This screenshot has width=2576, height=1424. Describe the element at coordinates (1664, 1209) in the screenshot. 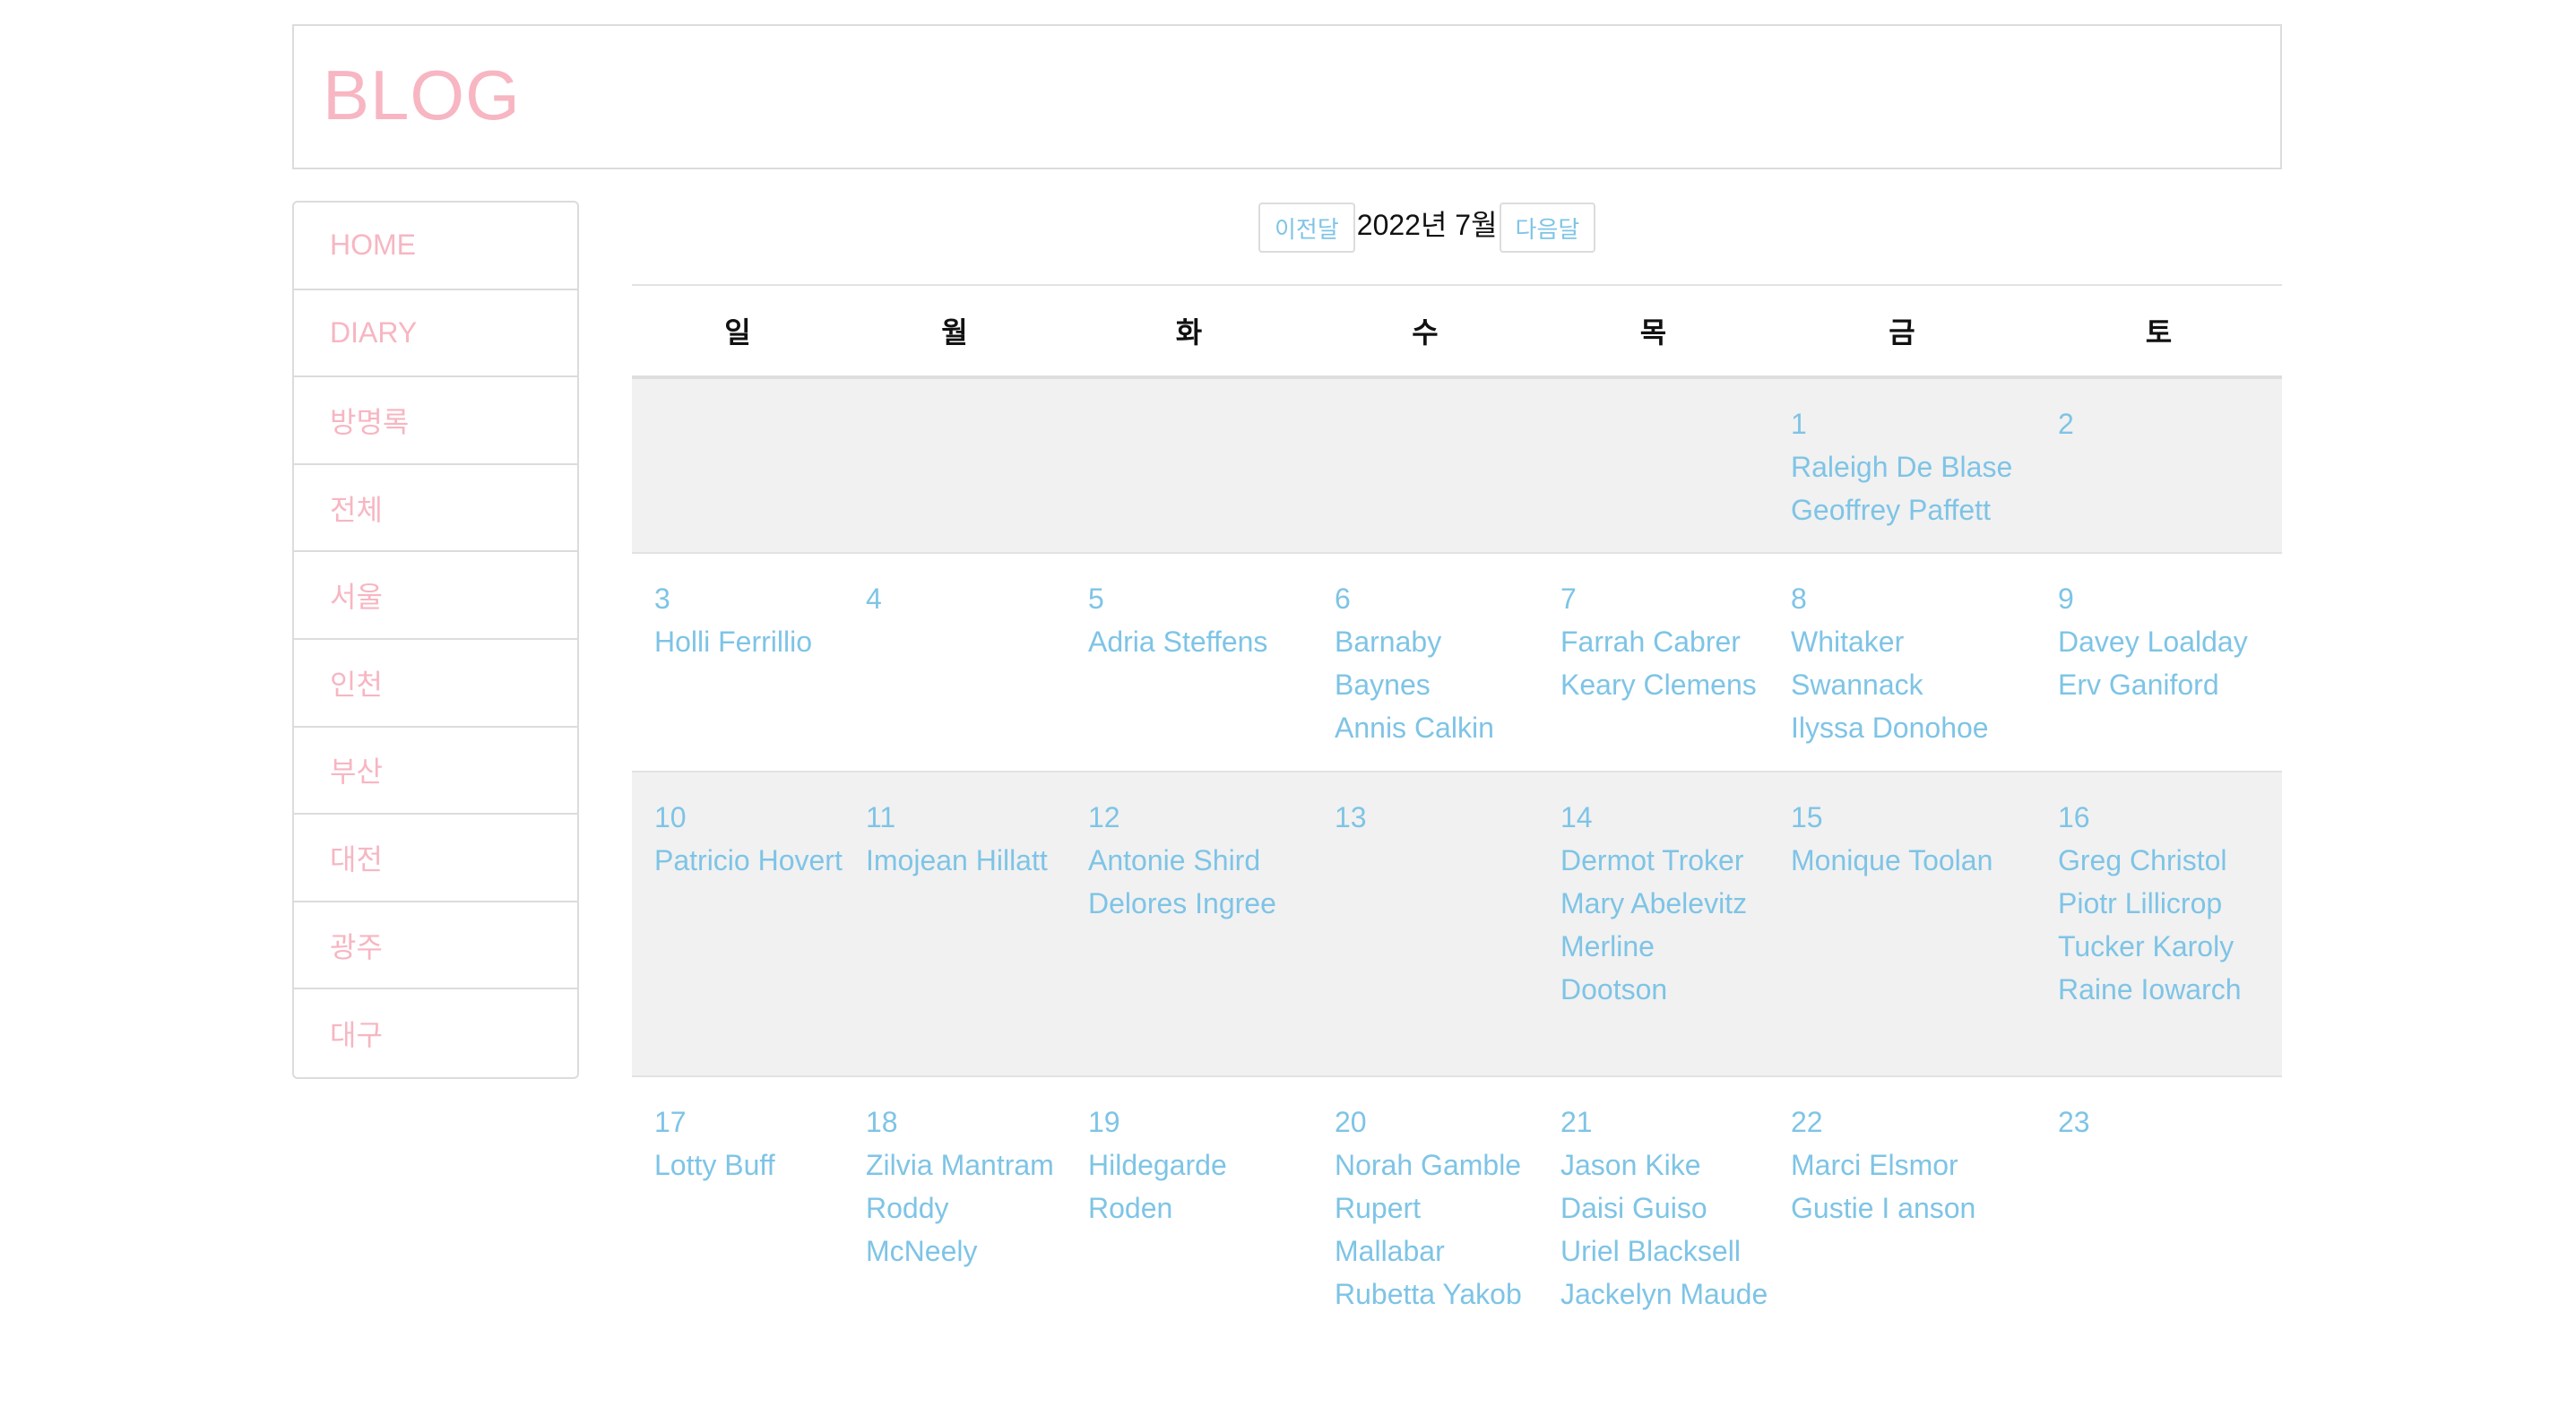

I see `calendar-event-link: Daisi Guiso` at that location.